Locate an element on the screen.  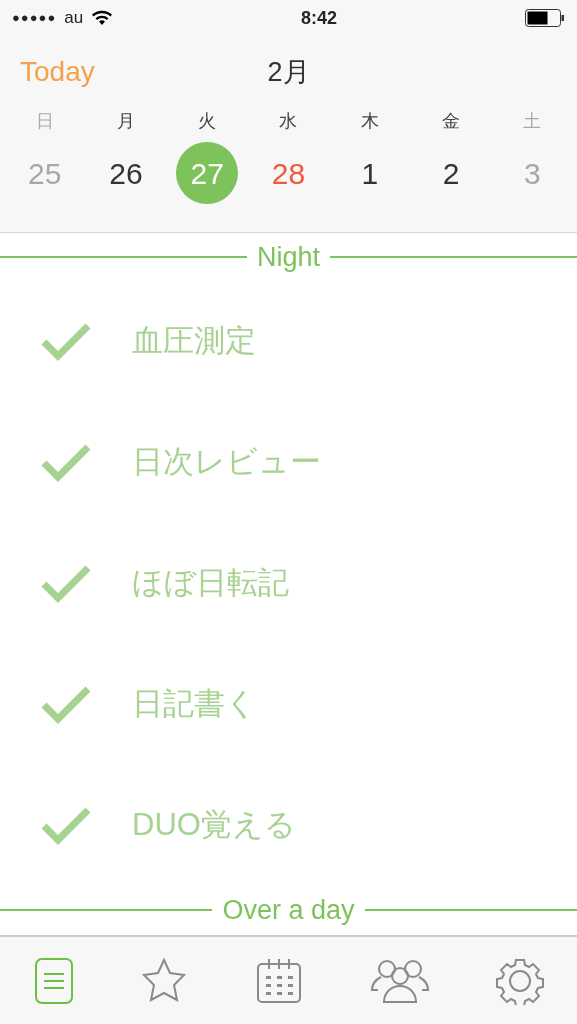
task-label: DUO覚える is located at coordinates (214, 825).